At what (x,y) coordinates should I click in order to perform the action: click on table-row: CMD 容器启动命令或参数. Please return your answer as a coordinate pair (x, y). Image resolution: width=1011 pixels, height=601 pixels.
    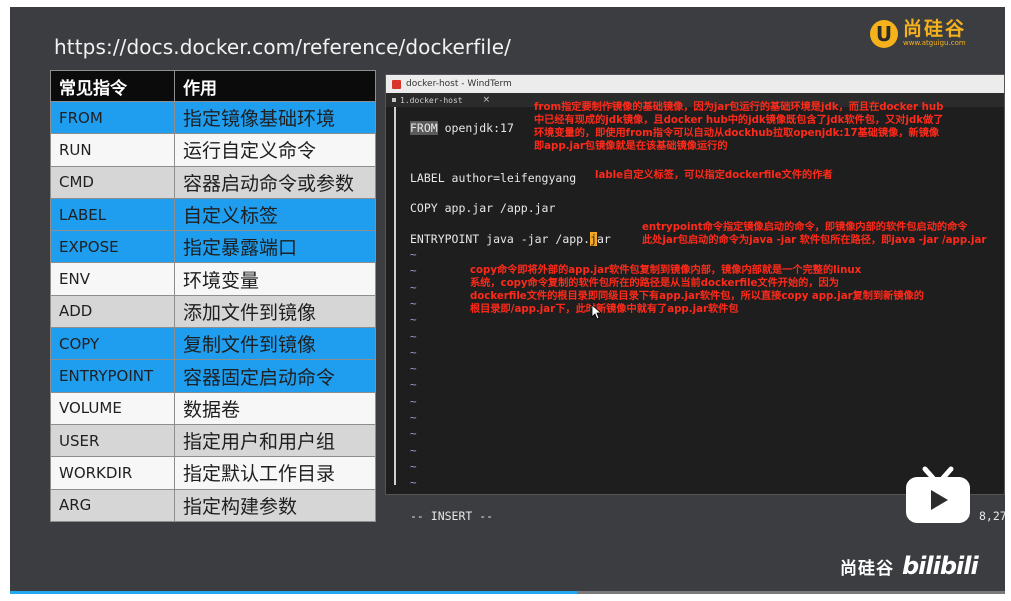
    Looking at the image, I should click on (213, 182).